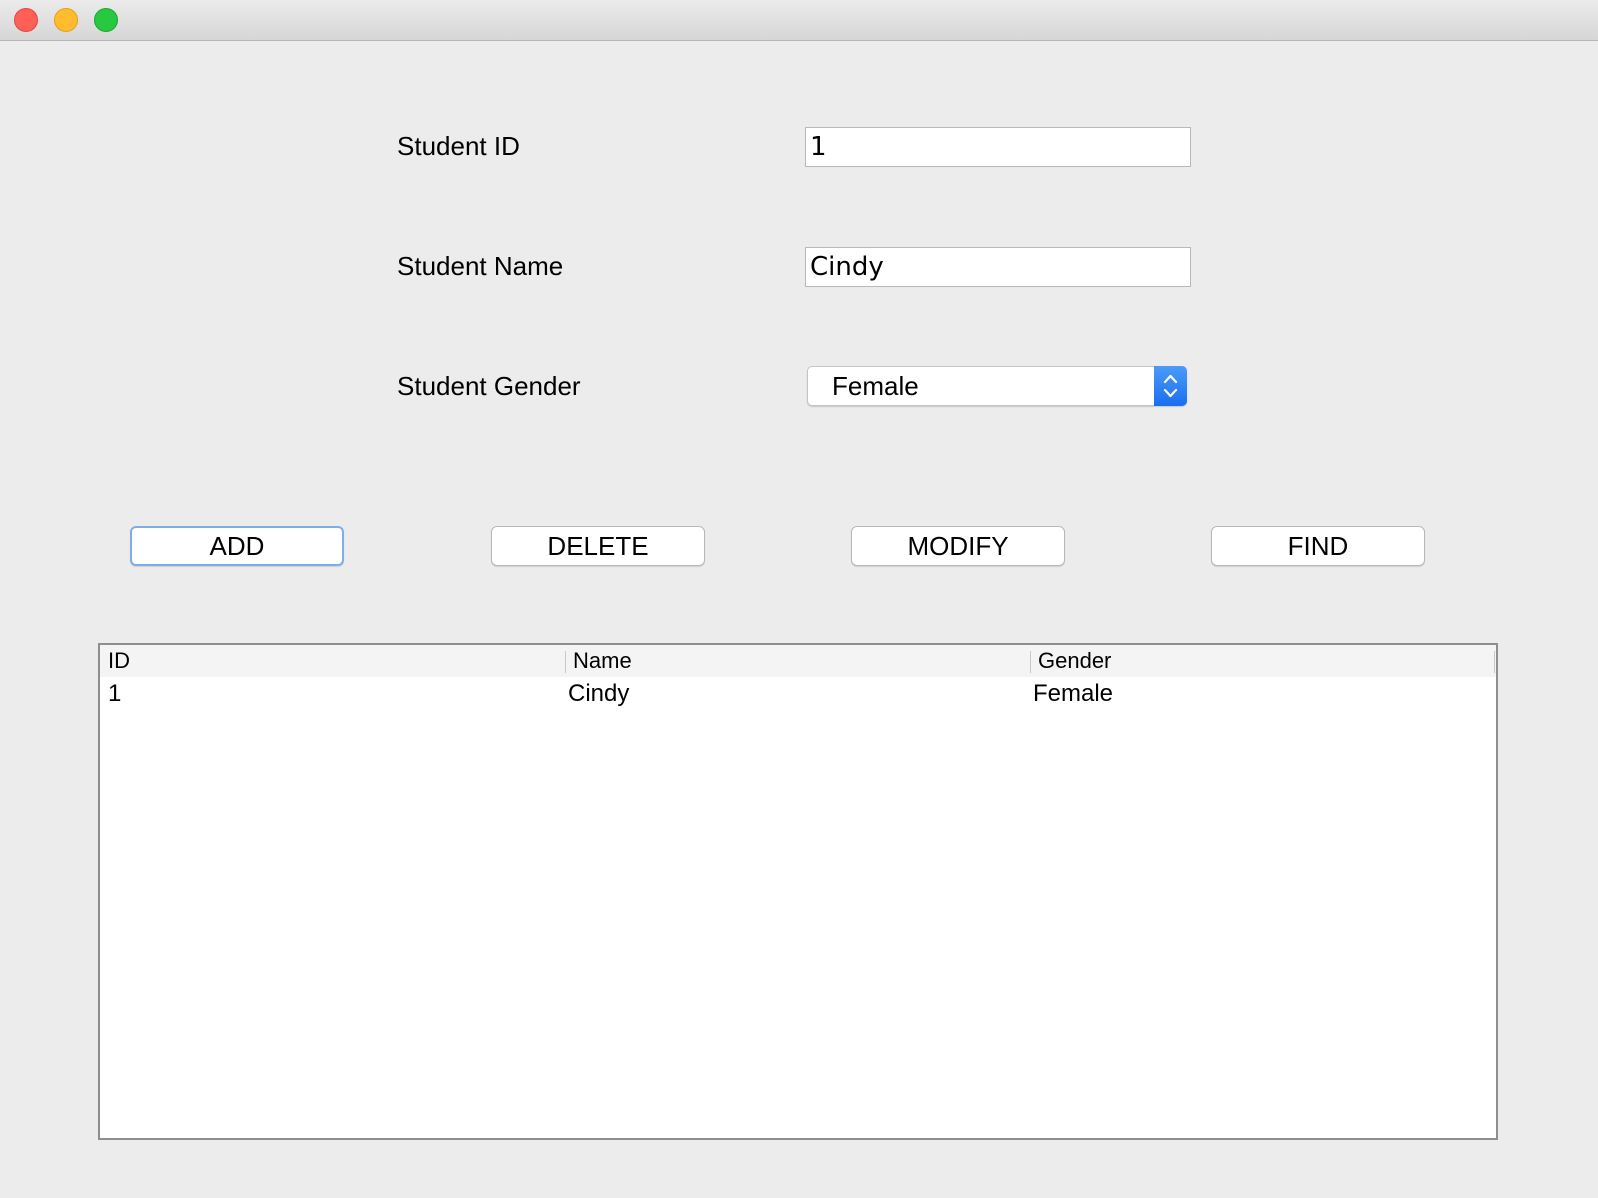 This screenshot has width=1598, height=1198. Describe the element at coordinates (798, 661) in the screenshot. I see `table-header: ID Name Gender` at that location.